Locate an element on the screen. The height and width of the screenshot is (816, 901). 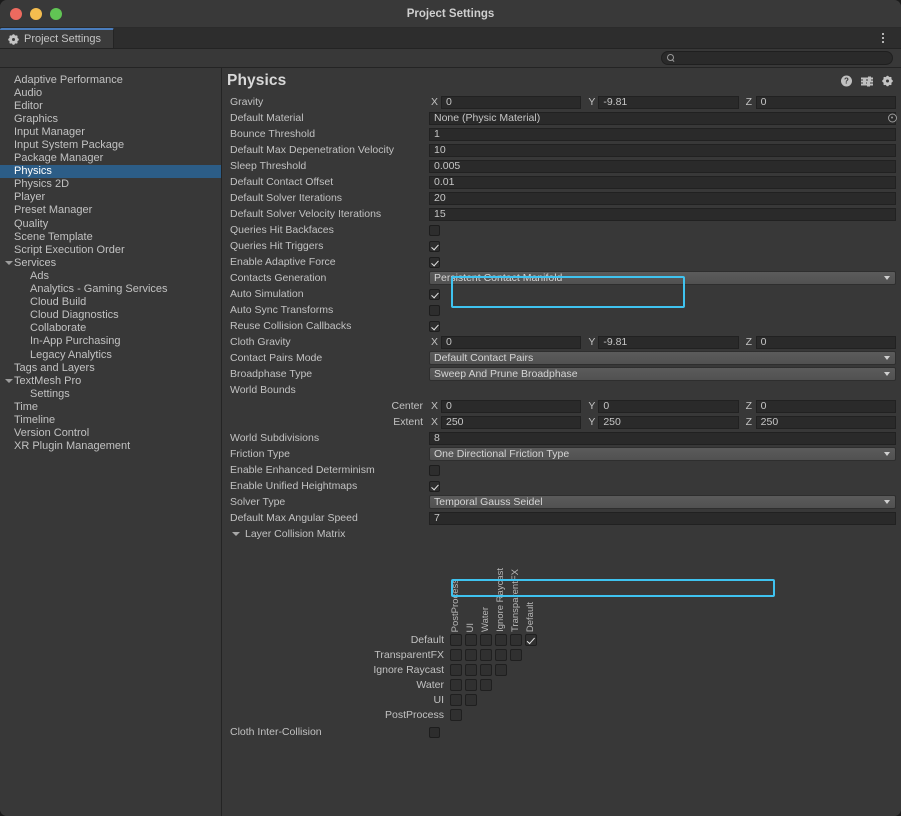
sidebar-item-scene-template: Scene Template is located at coordinates (110, 236).